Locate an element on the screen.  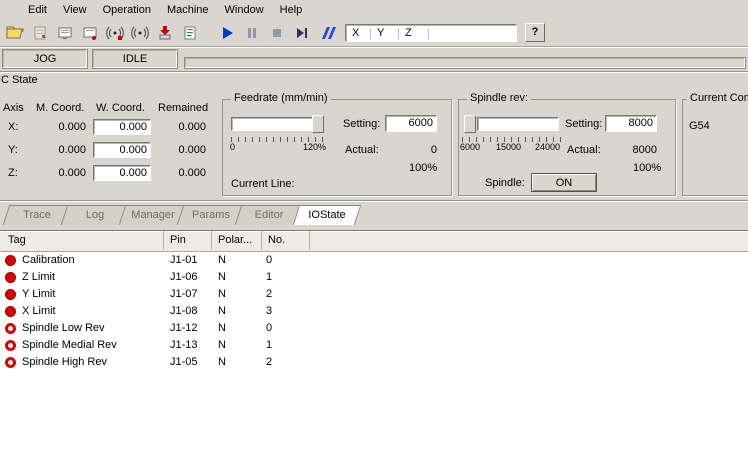
tab-editor: Editor is located at coordinates (269, 215).